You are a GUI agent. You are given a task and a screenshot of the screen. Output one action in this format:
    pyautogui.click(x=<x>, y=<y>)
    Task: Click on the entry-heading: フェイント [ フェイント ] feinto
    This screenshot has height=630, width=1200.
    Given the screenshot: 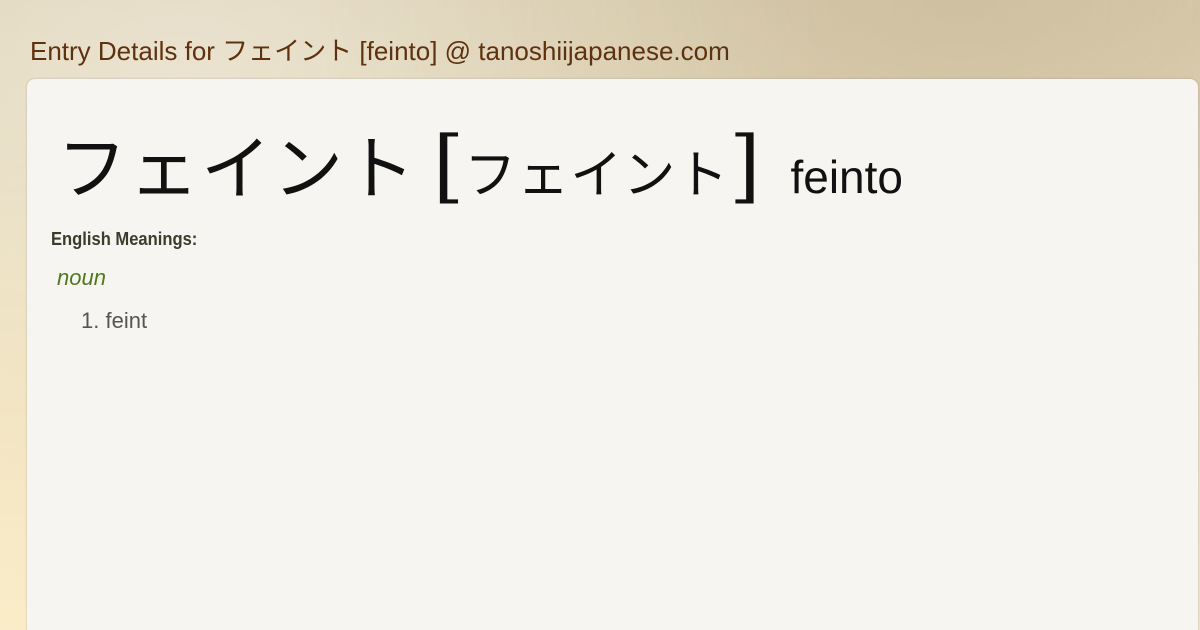 What is the action you would take?
    pyautogui.click(x=480, y=171)
    